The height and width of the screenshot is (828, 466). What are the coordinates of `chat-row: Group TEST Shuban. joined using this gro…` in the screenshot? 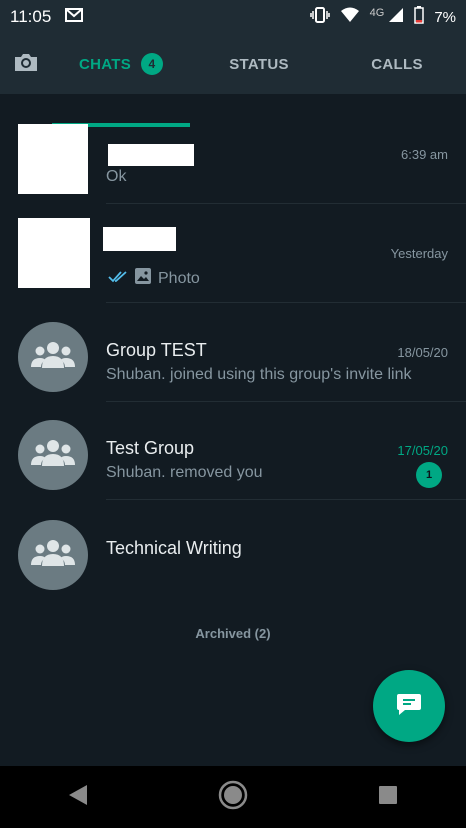 It's located at (233, 353).